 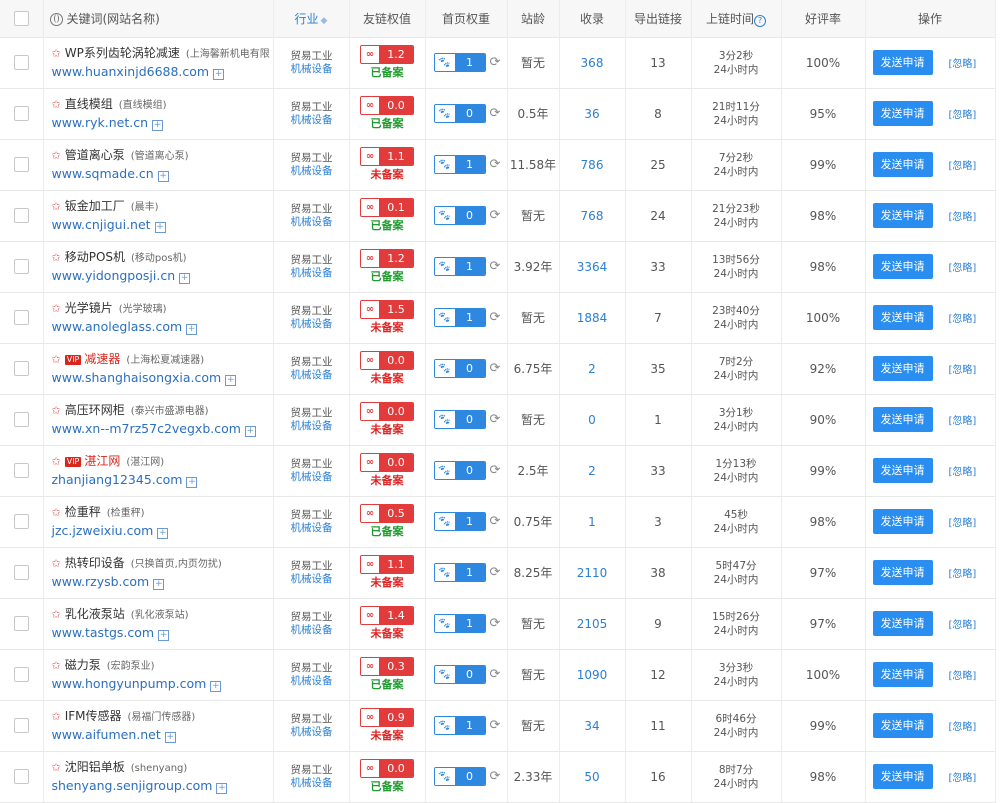 I want to click on select-all-checkbox, so click(x=21, y=18).